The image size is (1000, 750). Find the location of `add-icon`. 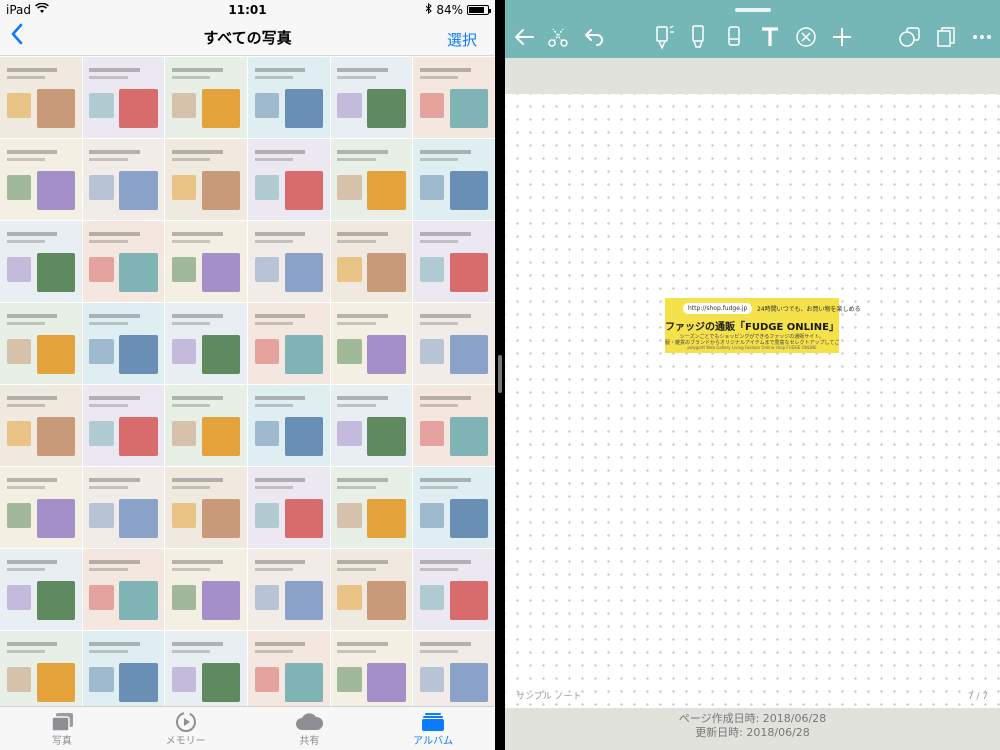

add-icon is located at coordinates (842, 37).